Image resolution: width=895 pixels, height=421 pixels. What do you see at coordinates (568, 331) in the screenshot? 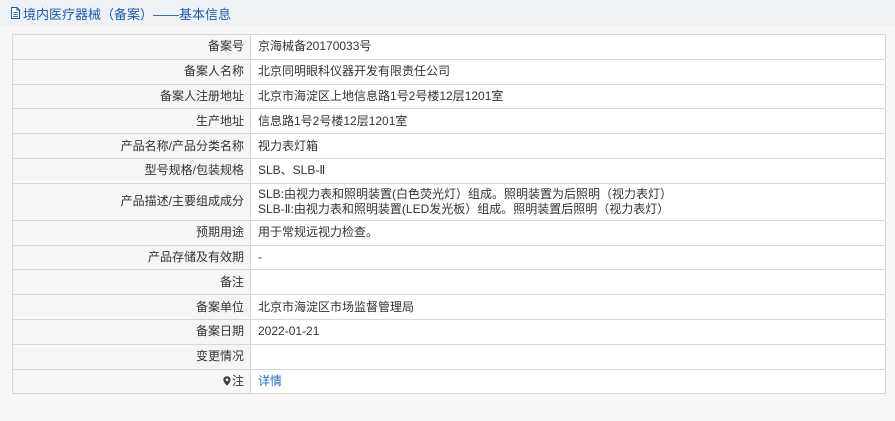
I see `row-value-record-date: 2022-01-21` at bounding box center [568, 331].